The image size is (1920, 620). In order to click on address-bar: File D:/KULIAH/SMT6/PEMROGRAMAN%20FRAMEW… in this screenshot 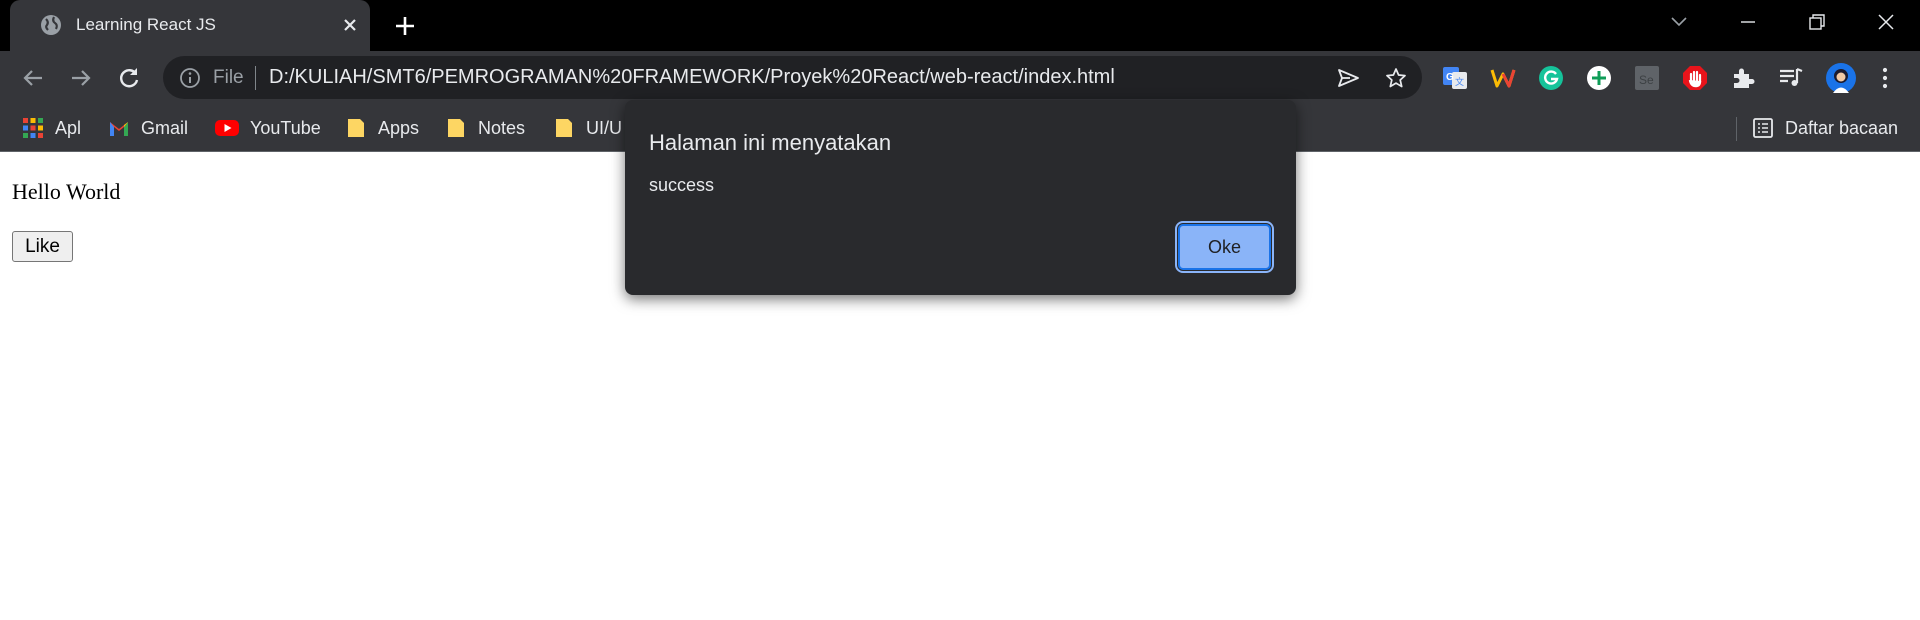, I will do `click(792, 77)`.